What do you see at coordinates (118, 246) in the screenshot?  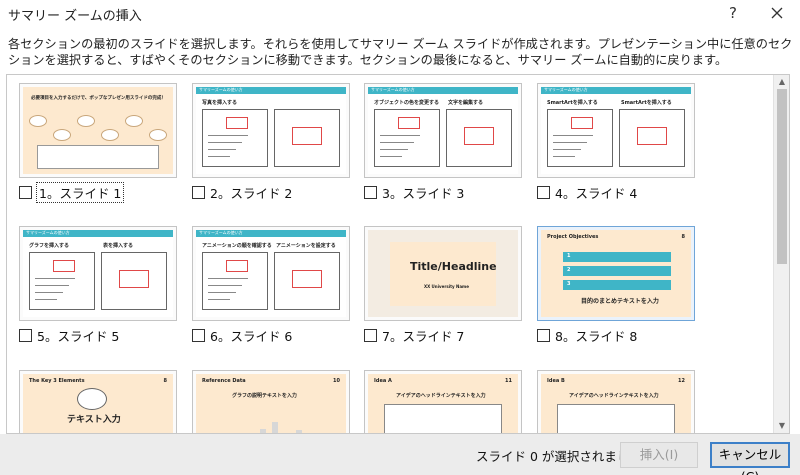 I see `slide-heading: 表を挿入する` at bounding box center [118, 246].